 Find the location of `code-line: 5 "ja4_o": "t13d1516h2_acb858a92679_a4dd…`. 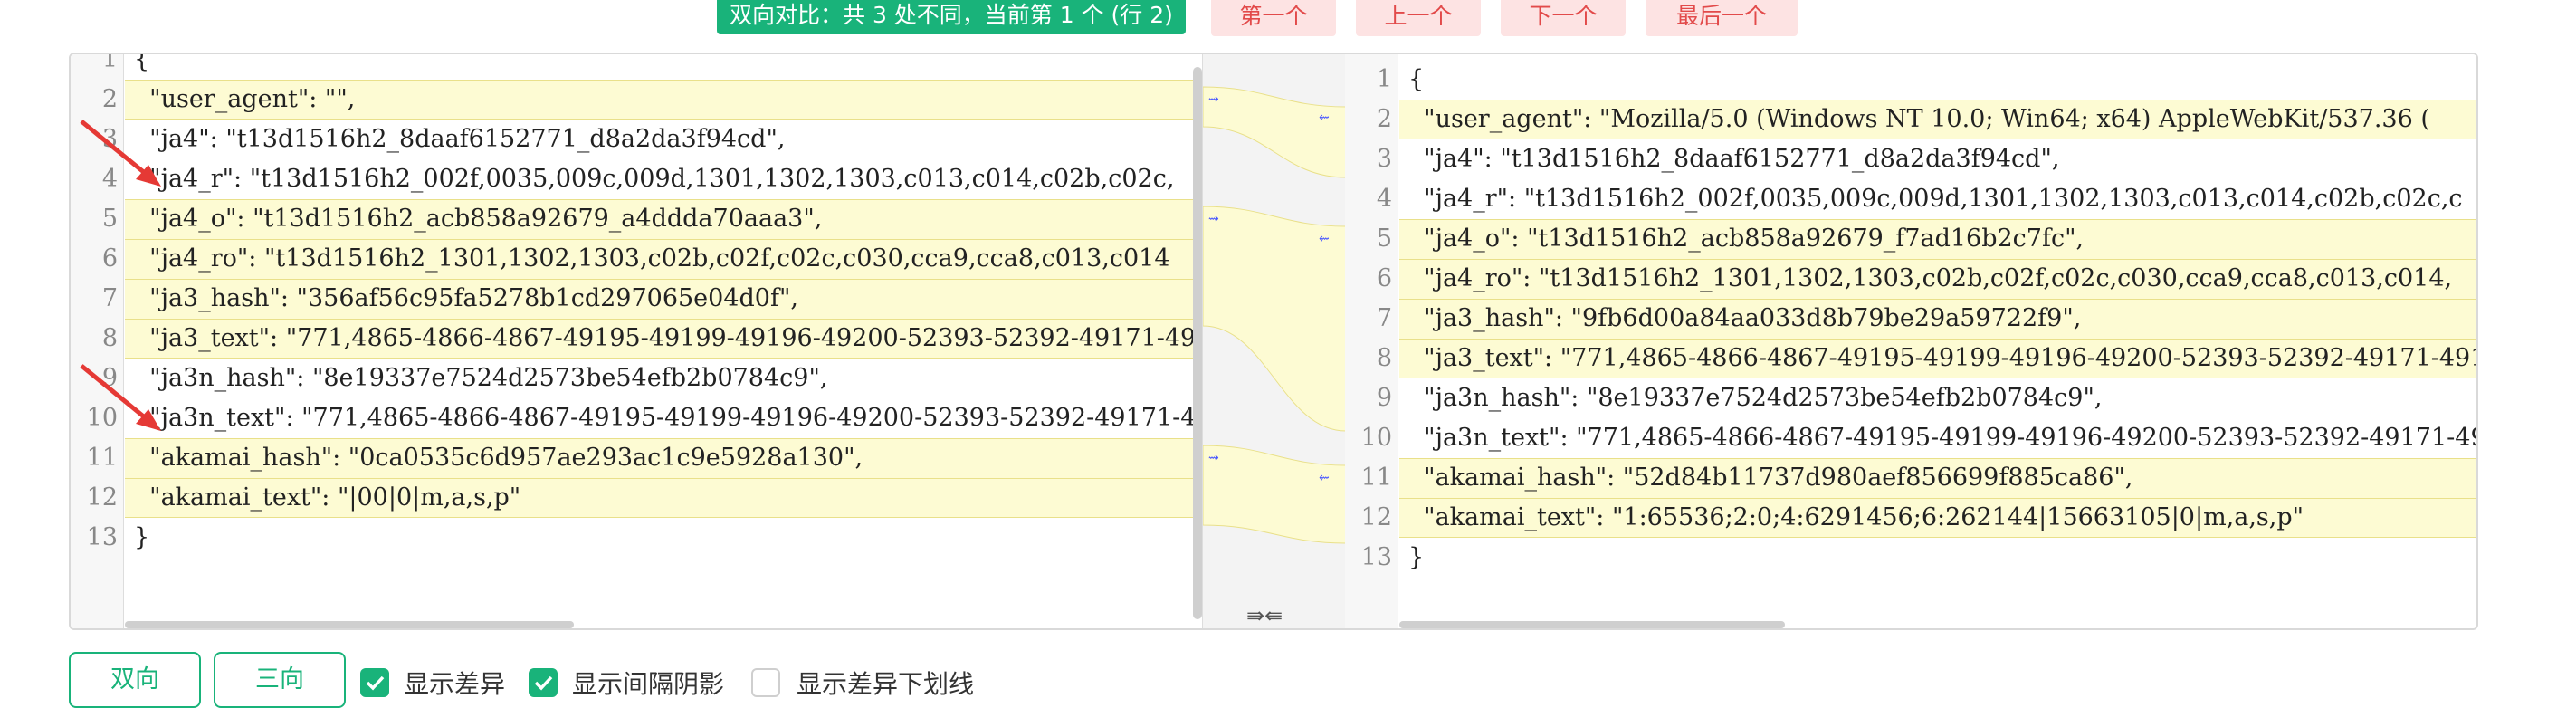

code-line: 5 "ja4_o": "t13d1516h2_acb858a92679_a4dd… is located at coordinates (637, 219).